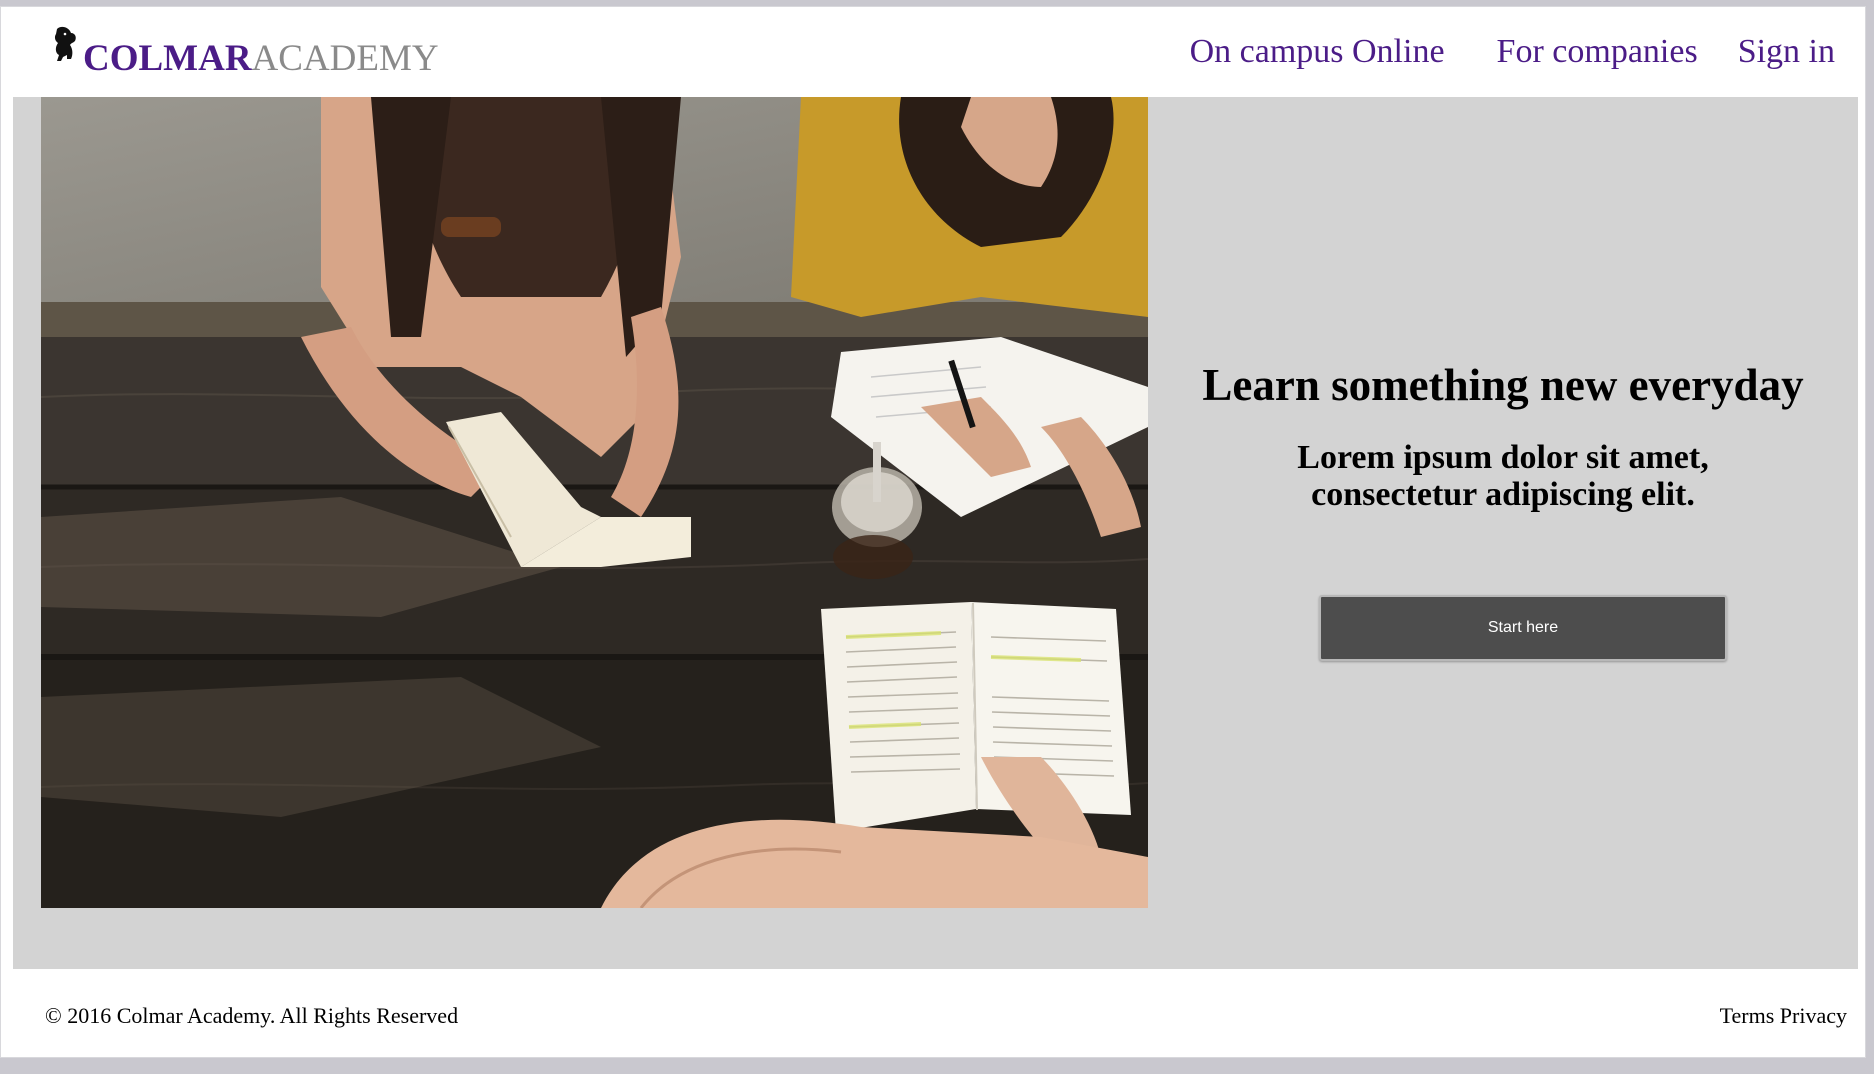  I want to click on site-logo: COLMAR ACADEMY, so click(244, 49).